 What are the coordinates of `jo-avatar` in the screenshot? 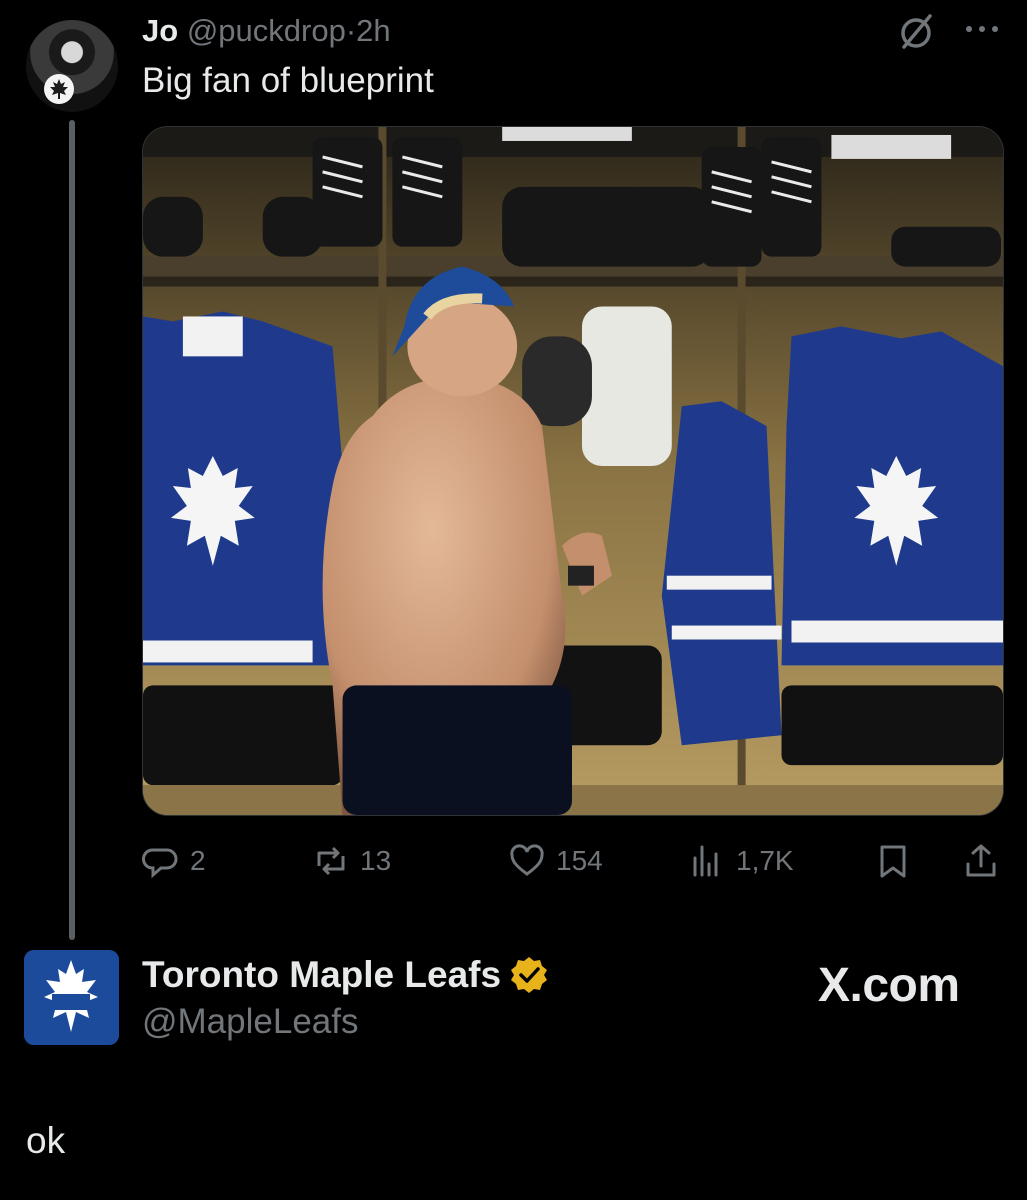 It's located at (72, 66).